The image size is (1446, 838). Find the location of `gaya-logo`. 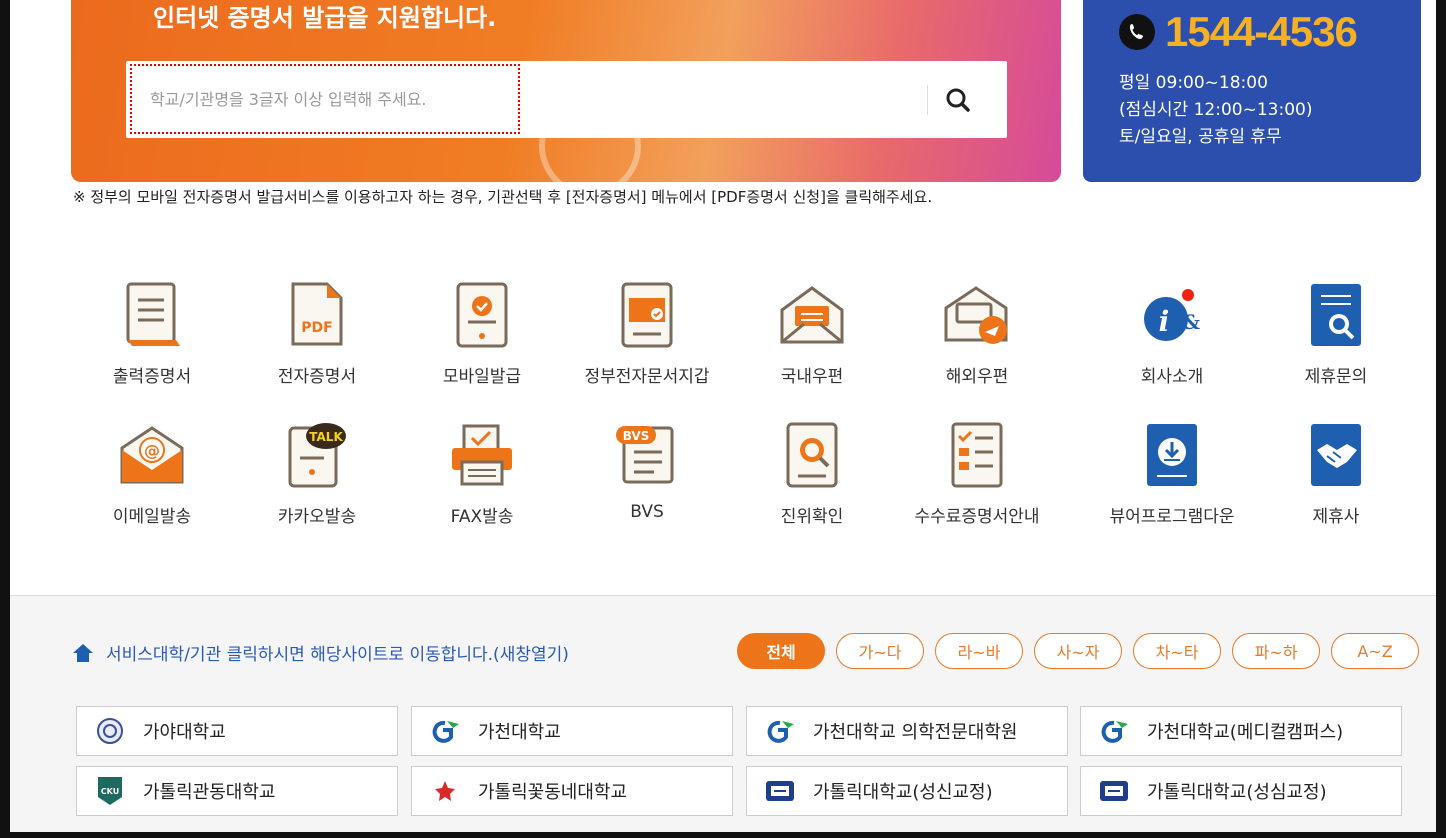

gaya-logo is located at coordinates (110, 731).